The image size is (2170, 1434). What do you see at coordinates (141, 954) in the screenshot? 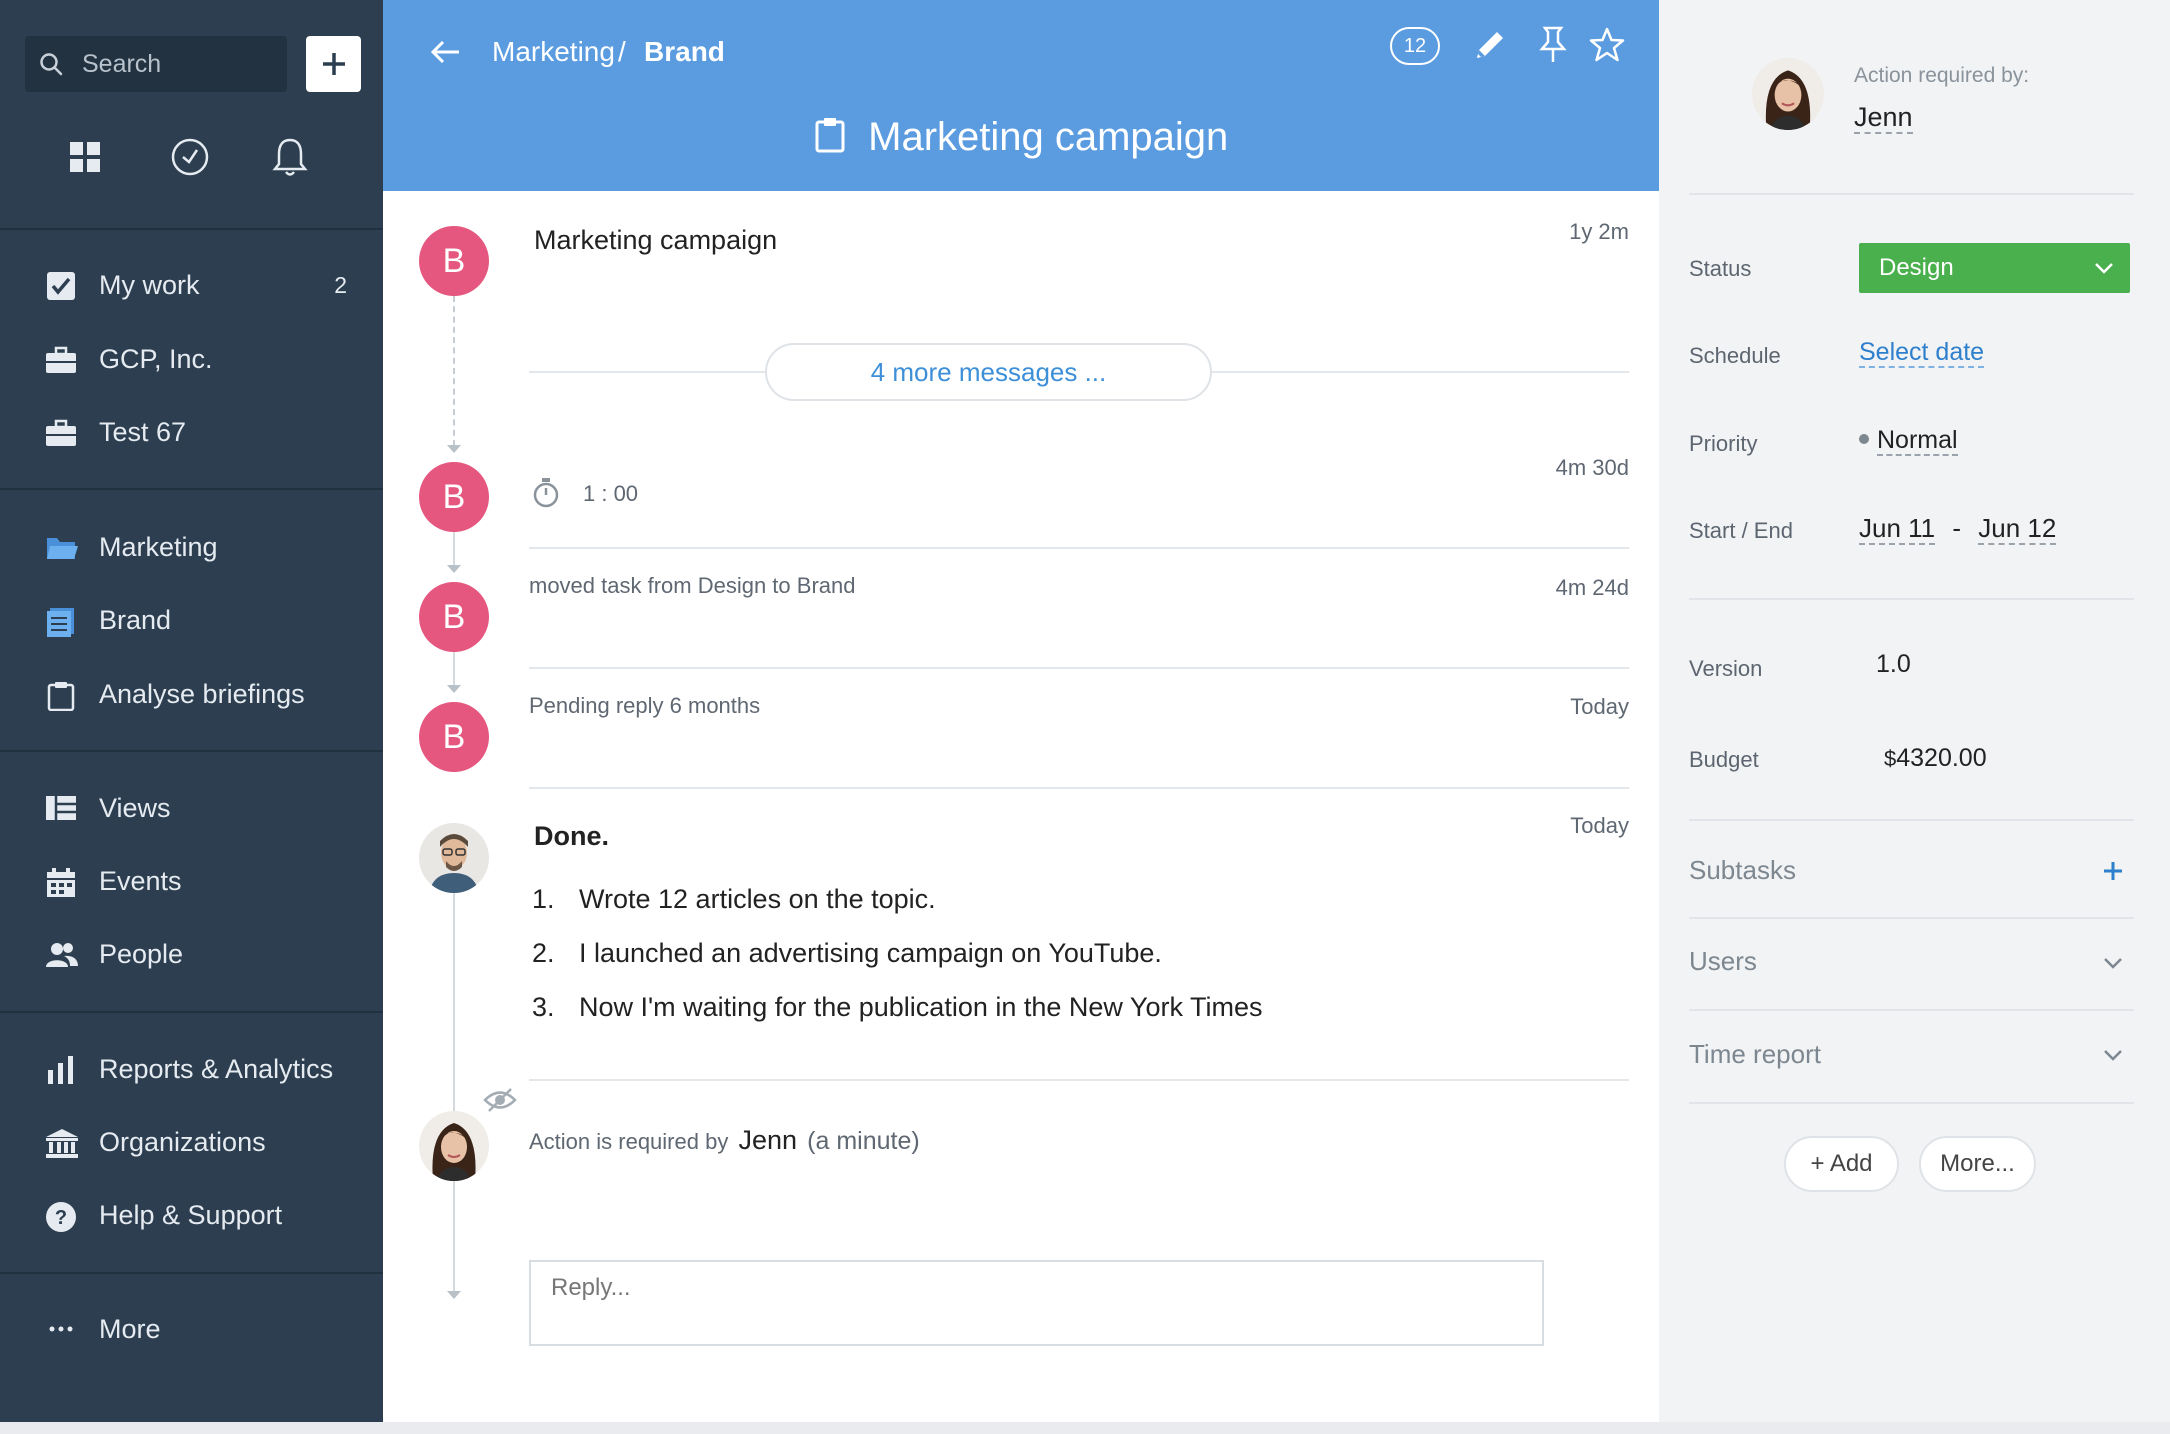
I see `sidebar-item-label: People` at bounding box center [141, 954].